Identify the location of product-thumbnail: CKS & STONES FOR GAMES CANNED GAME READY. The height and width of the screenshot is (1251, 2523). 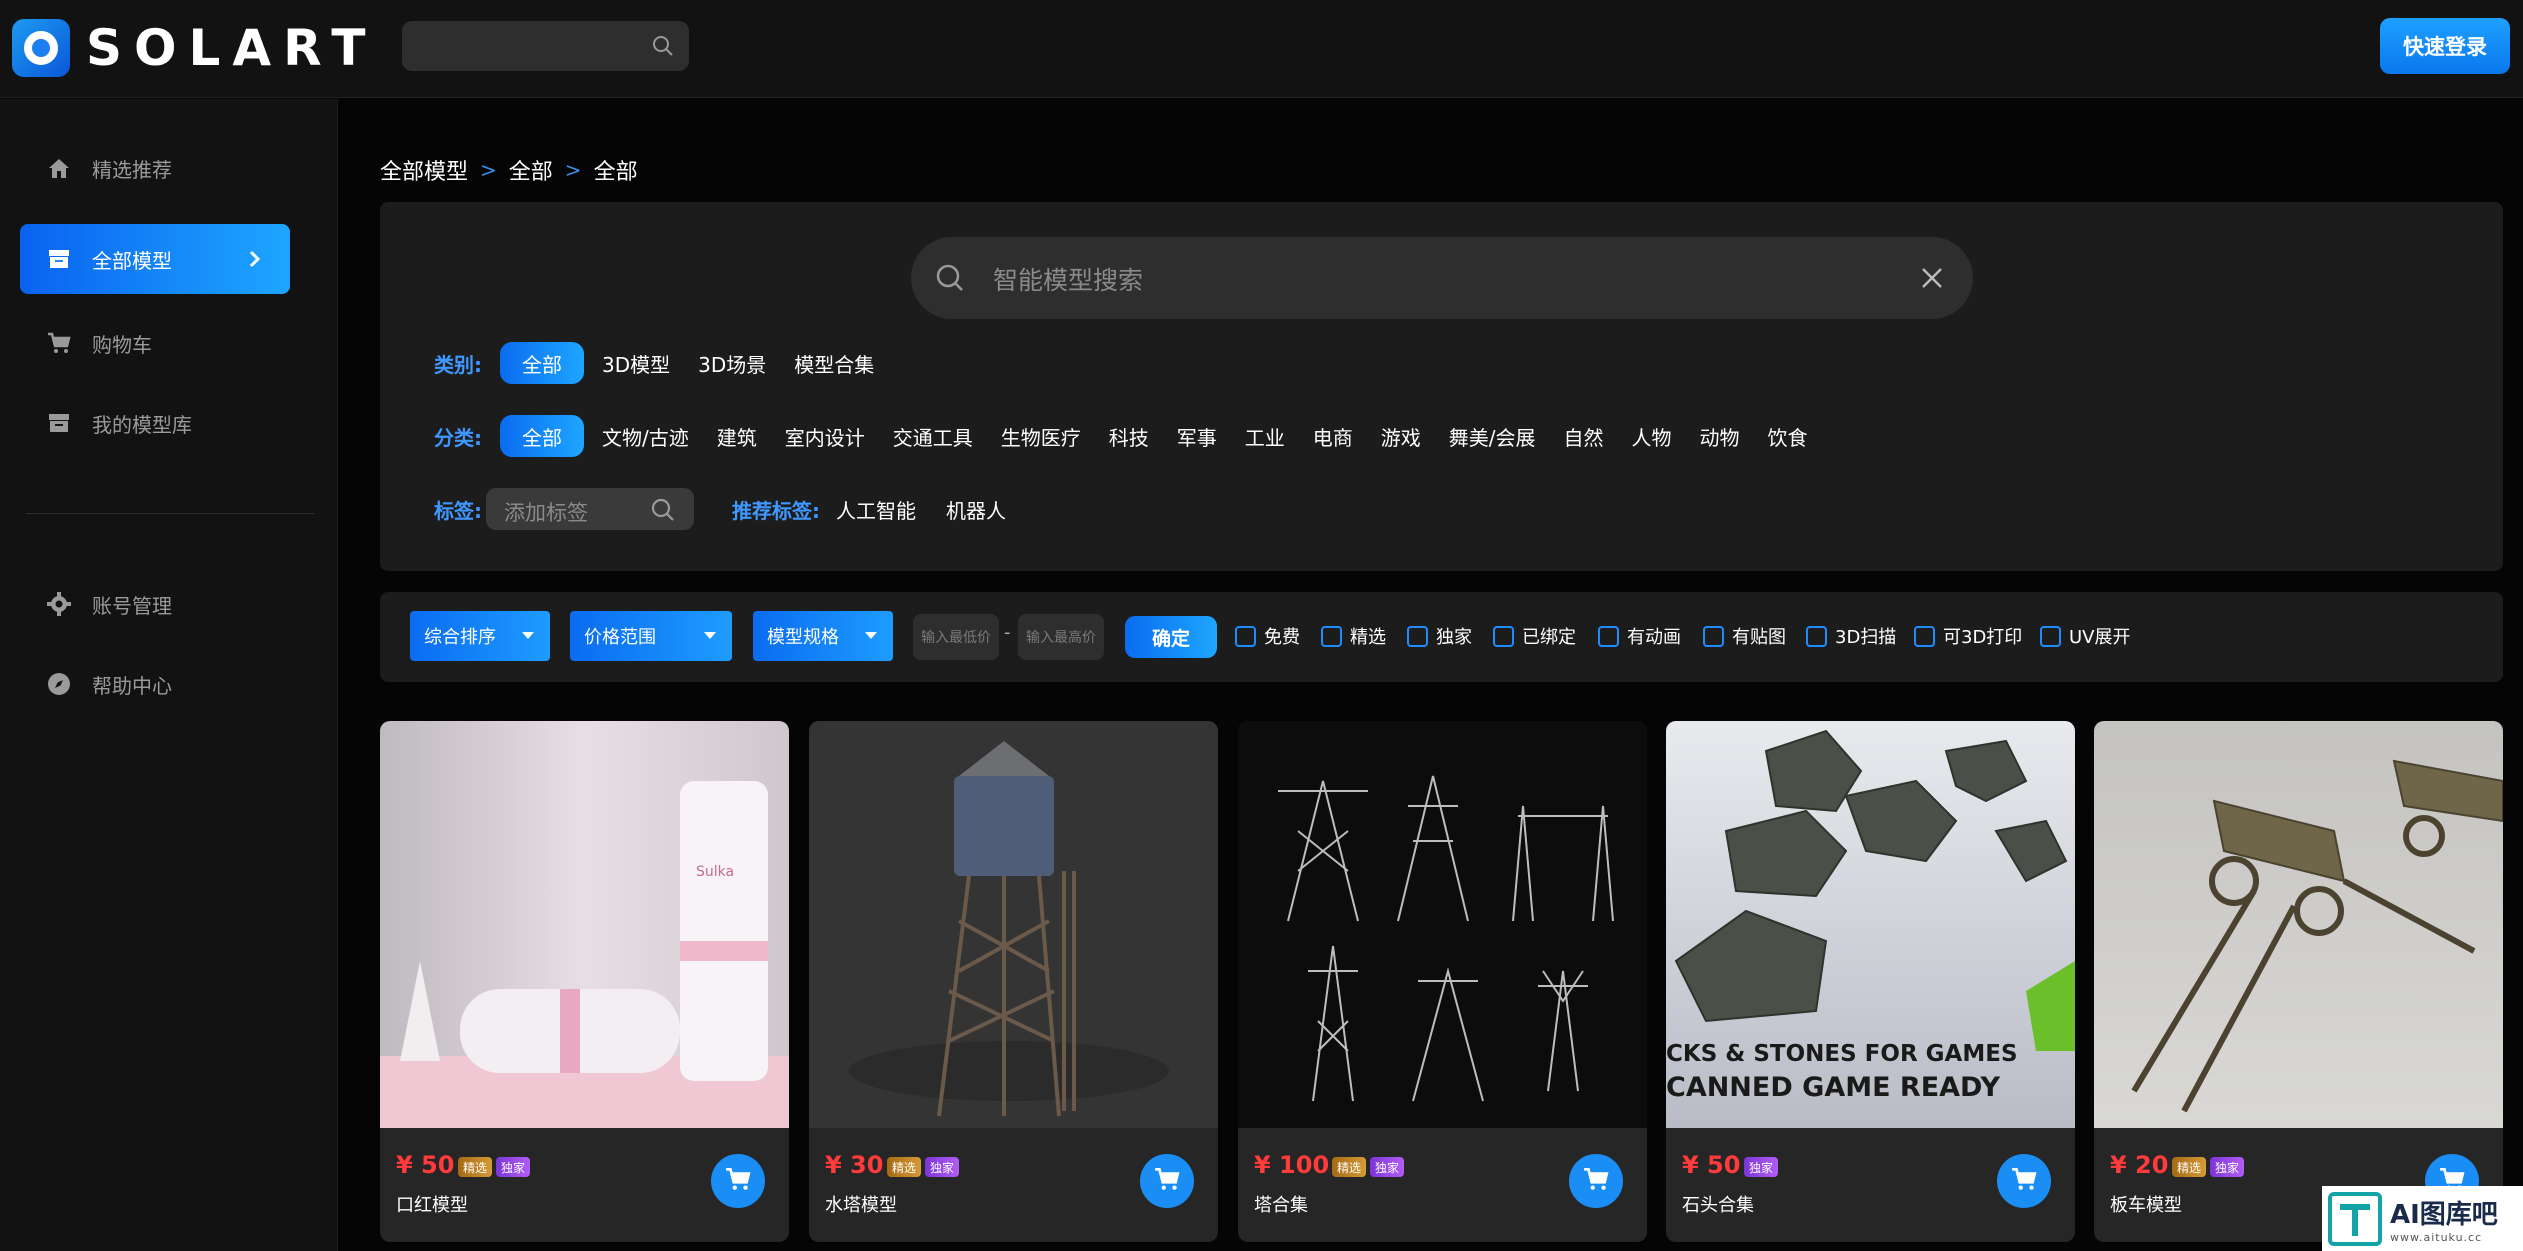
(1870, 924).